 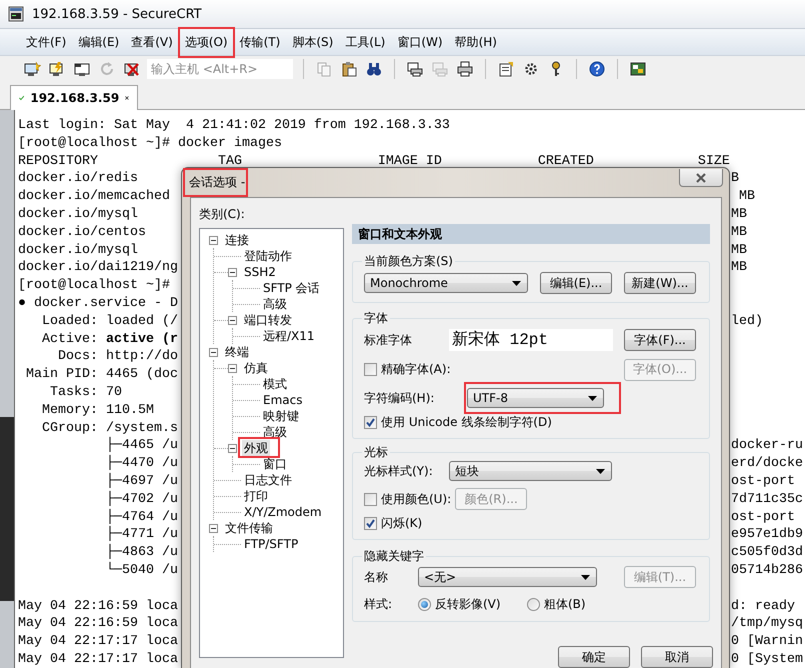 What do you see at coordinates (446, 283) in the screenshot?
I see `dropdown: Monochrome` at bounding box center [446, 283].